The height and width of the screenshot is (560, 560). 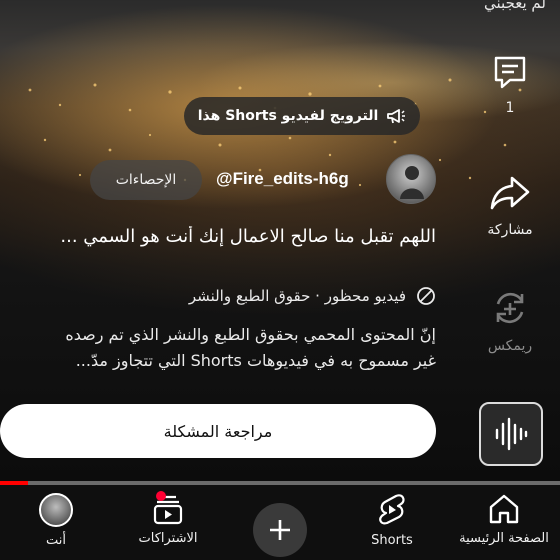 I want to click on plus-icon, so click(x=280, y=530).